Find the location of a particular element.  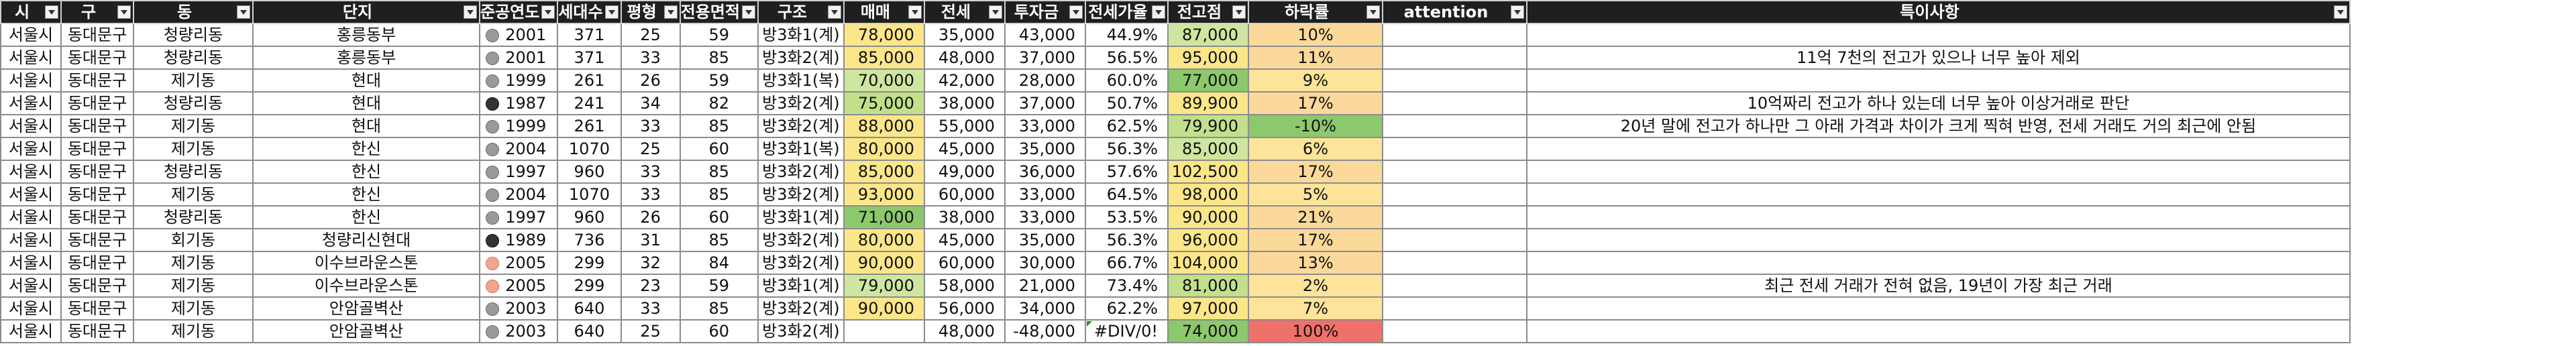

cell-sale: 70,000 is located at coordinates (884, 80).